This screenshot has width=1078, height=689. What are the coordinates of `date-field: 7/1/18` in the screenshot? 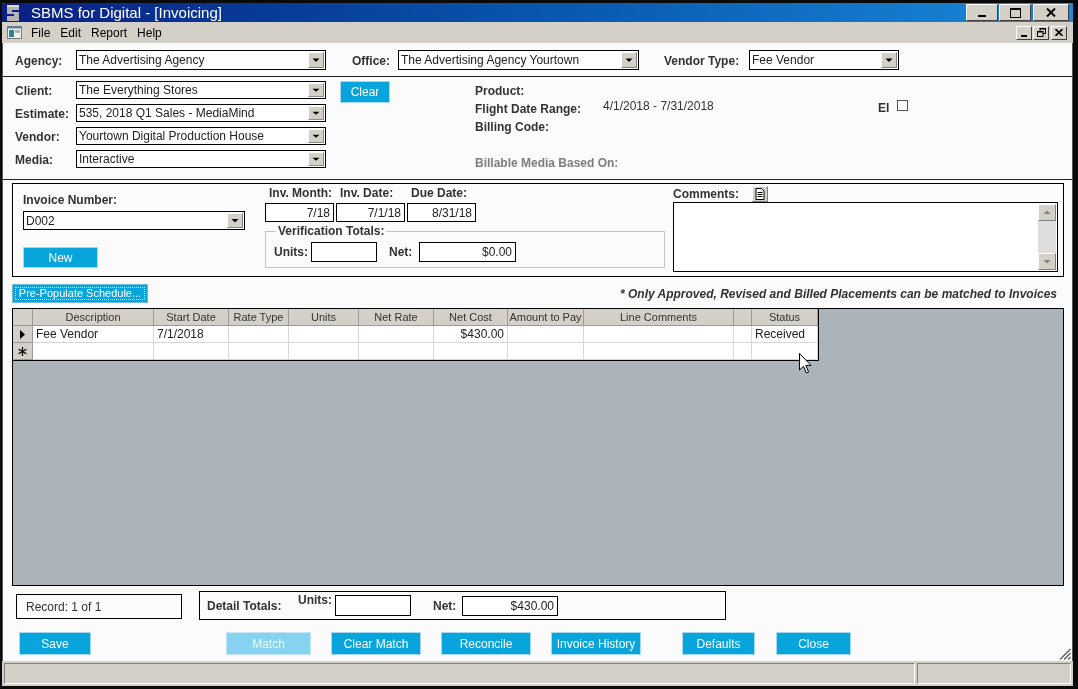 It's located at (370, 212).